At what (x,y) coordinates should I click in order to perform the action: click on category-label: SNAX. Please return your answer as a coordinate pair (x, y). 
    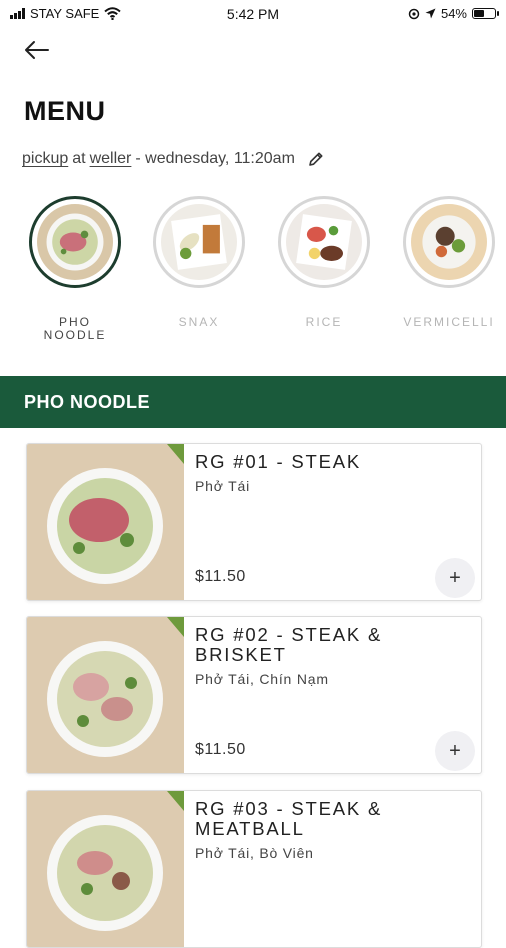
    Looking at the image, I should click on (199, 322).